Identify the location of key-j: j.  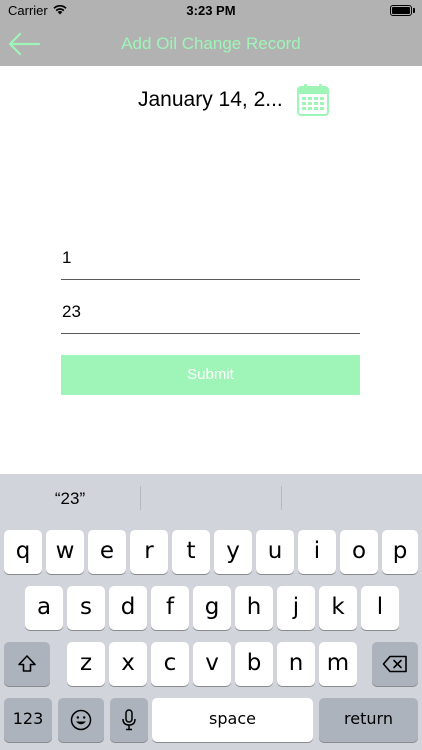
(296, 608).